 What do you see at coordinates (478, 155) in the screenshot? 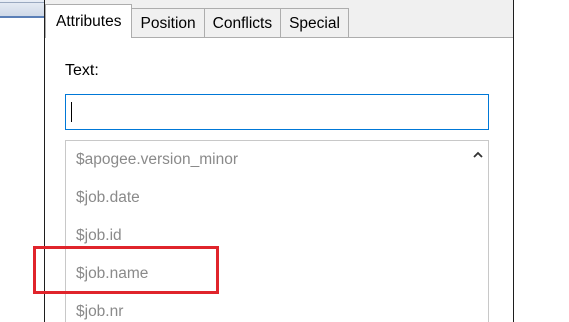
I see `chevron-up-icon` at bounding box center [478, 155].